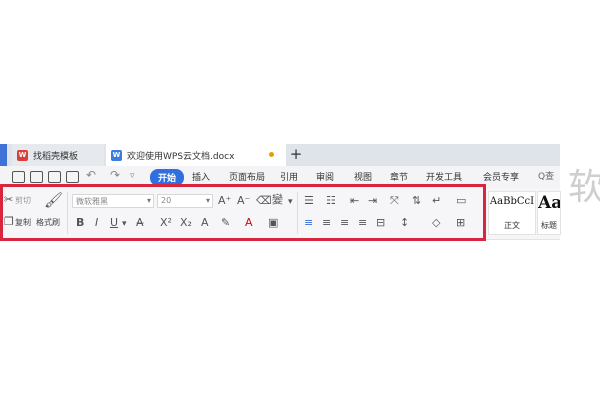  Describe the element at coordinates (201, 176) in the screenshot. I see `menu-insert: 插入` at that location.